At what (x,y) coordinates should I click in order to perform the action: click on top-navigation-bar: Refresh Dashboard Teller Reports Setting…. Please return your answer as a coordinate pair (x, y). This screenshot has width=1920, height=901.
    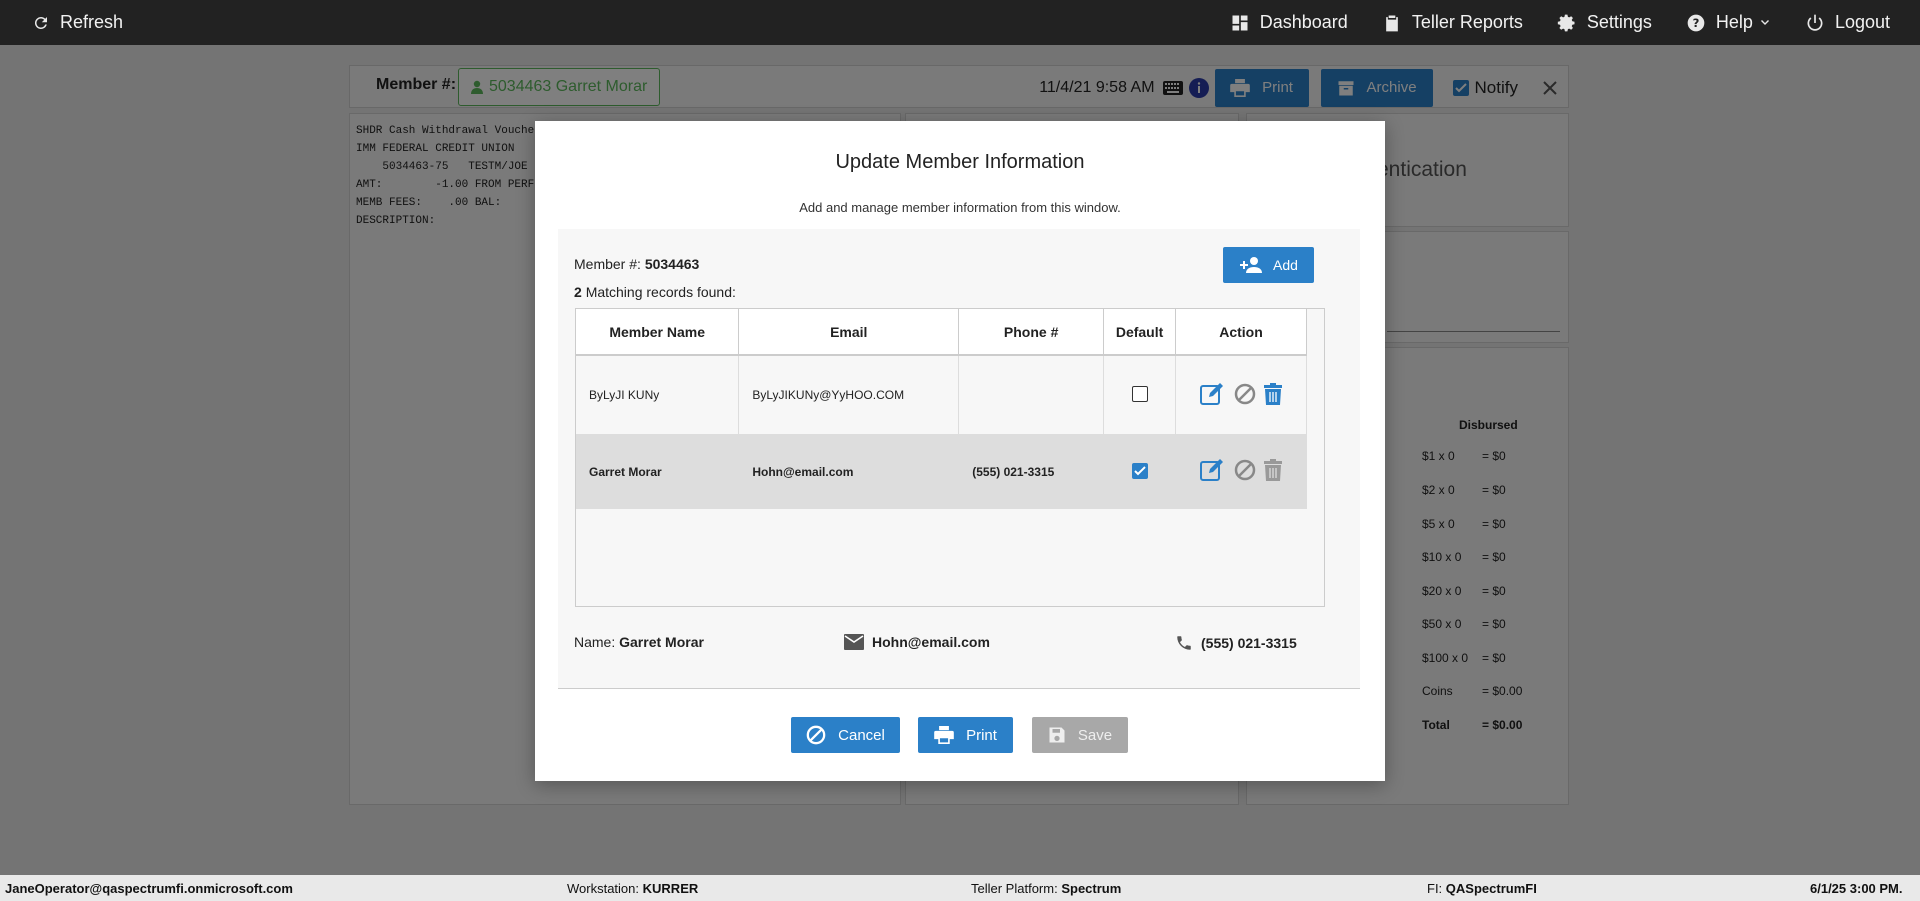
    Looking at the image, I should click on (960, 22).